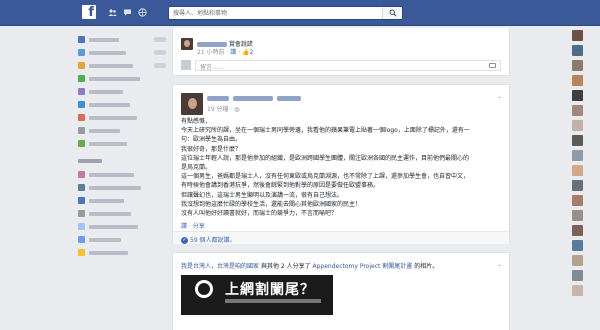  What do you see at coordinates (341, 237) in the screenshot?
I see `like-summary: ✓ 59 個人都說讚。` at bounding box center [341, 237].